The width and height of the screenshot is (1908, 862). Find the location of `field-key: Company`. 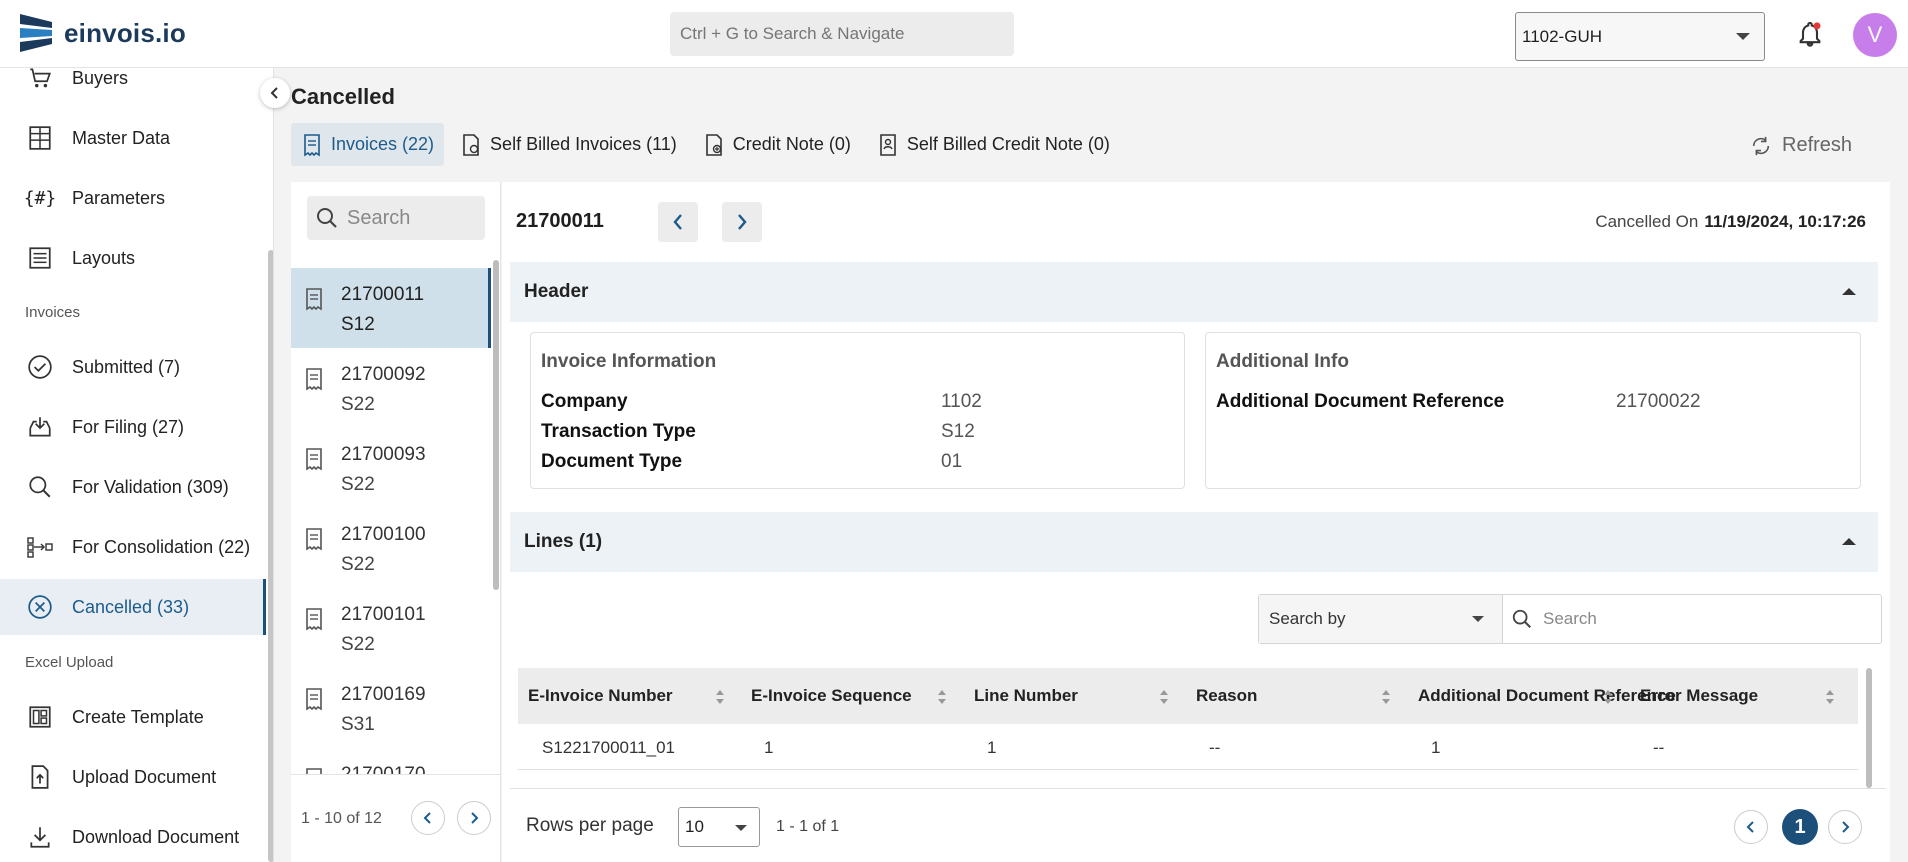

field-key: Company is located at coordinates (584, 401).